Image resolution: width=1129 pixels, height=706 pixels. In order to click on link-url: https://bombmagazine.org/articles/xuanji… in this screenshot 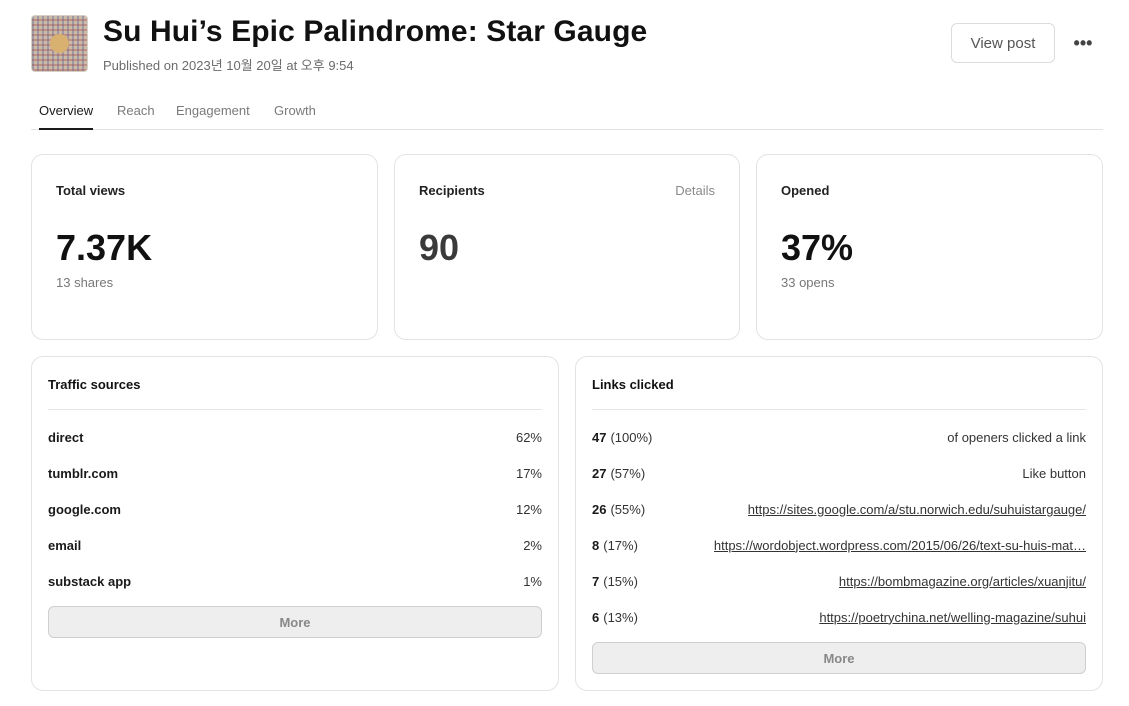, I will do `click(962, 581)`.